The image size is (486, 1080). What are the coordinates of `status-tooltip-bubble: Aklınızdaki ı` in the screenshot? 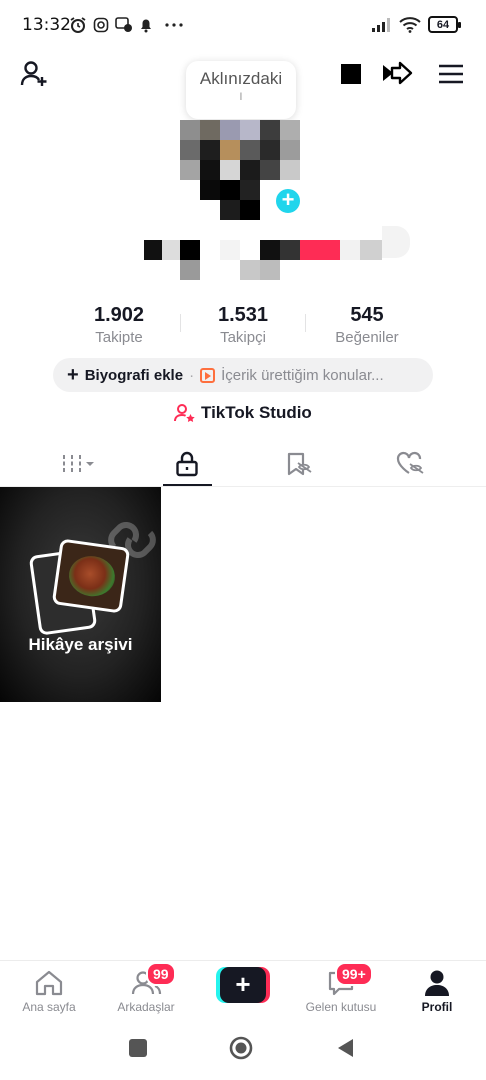 It's located at (241, 90).